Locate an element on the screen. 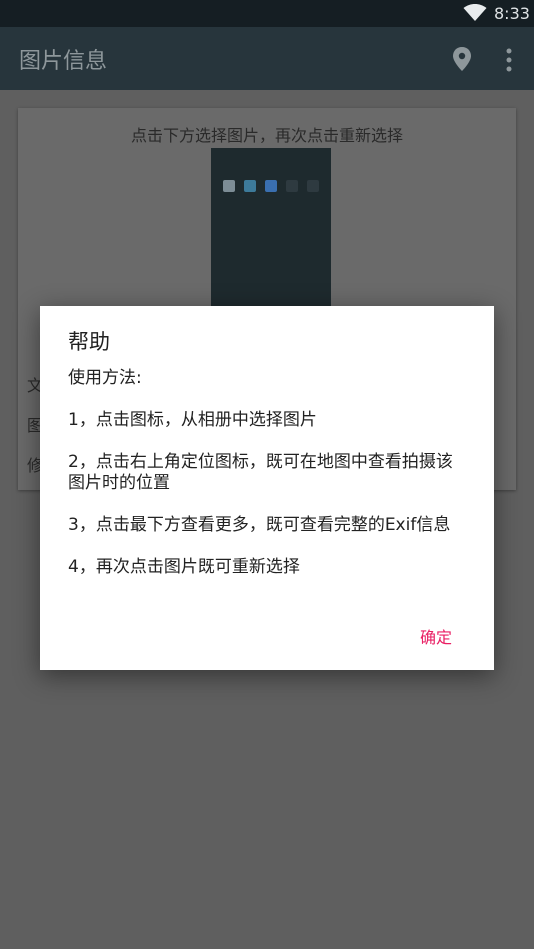 The image size is (534, 949). wifi-icon is located at coordinates (475, 12).